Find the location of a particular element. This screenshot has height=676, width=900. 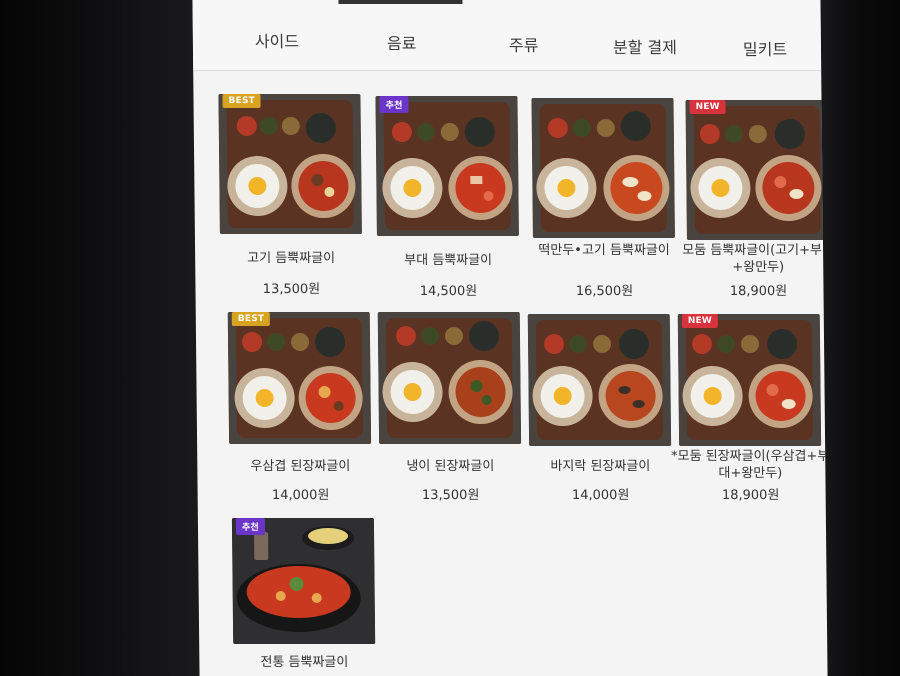

menu-item-name: 우삼겹 된장짜글이 is located at coordinates (300, 466).